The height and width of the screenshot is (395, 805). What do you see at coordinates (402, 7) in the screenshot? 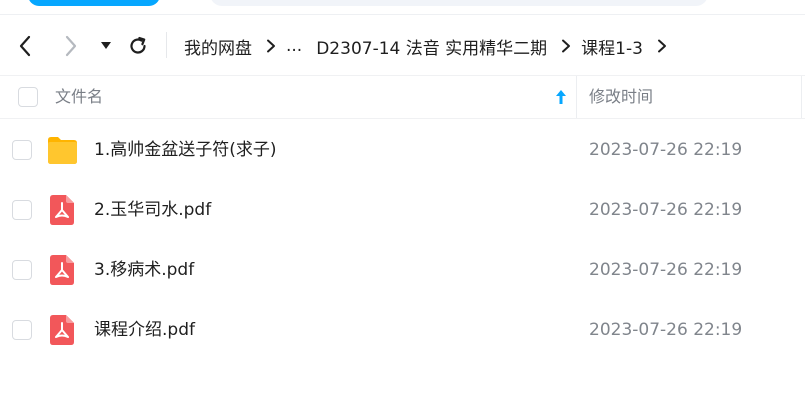
I see `top-toolbar-strip` at bounding box center [402, 7].